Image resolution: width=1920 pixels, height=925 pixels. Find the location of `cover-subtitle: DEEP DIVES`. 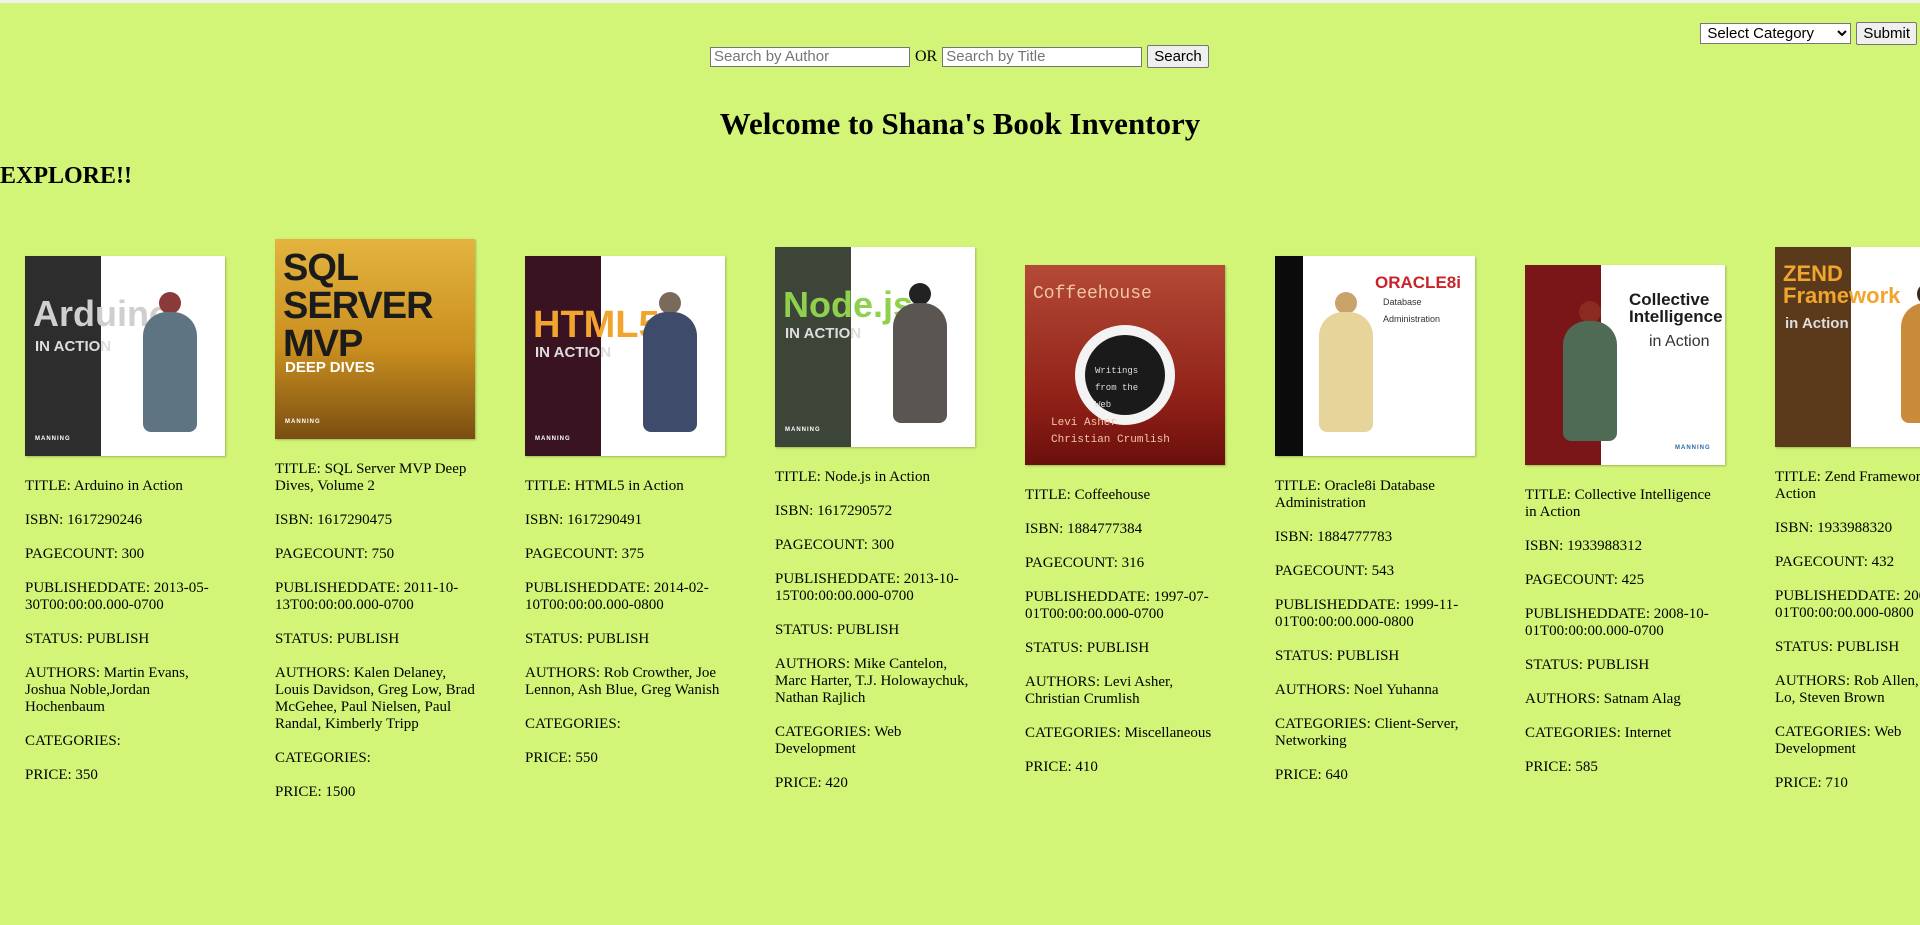

cover-subtitle: DEEP DIVES is located at coordinates (330, 367).